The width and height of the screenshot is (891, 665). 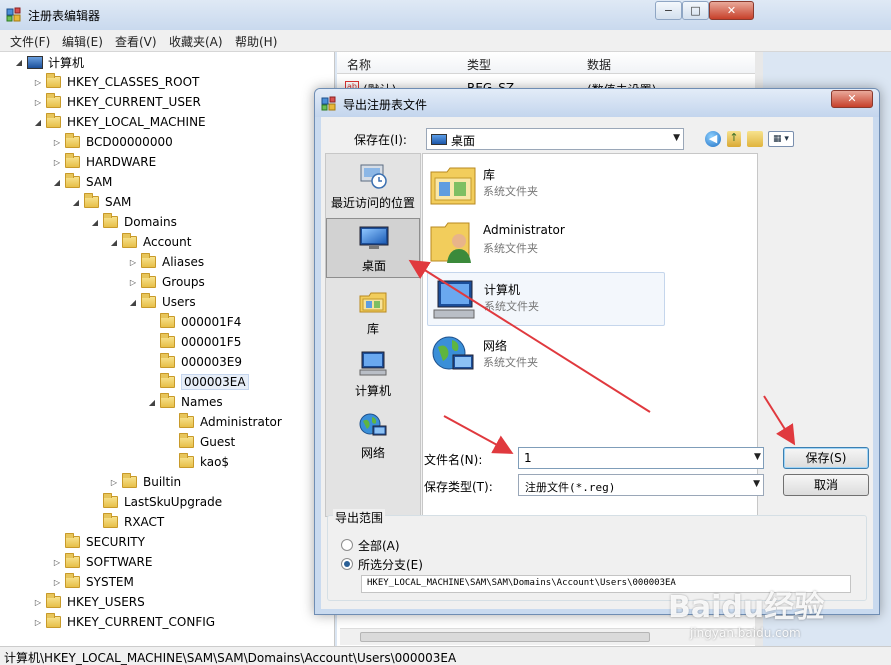 What do you see at coordinates (373, 312) in the screenshot?
I see `place-library: 库` at bounding box center [373, 312].